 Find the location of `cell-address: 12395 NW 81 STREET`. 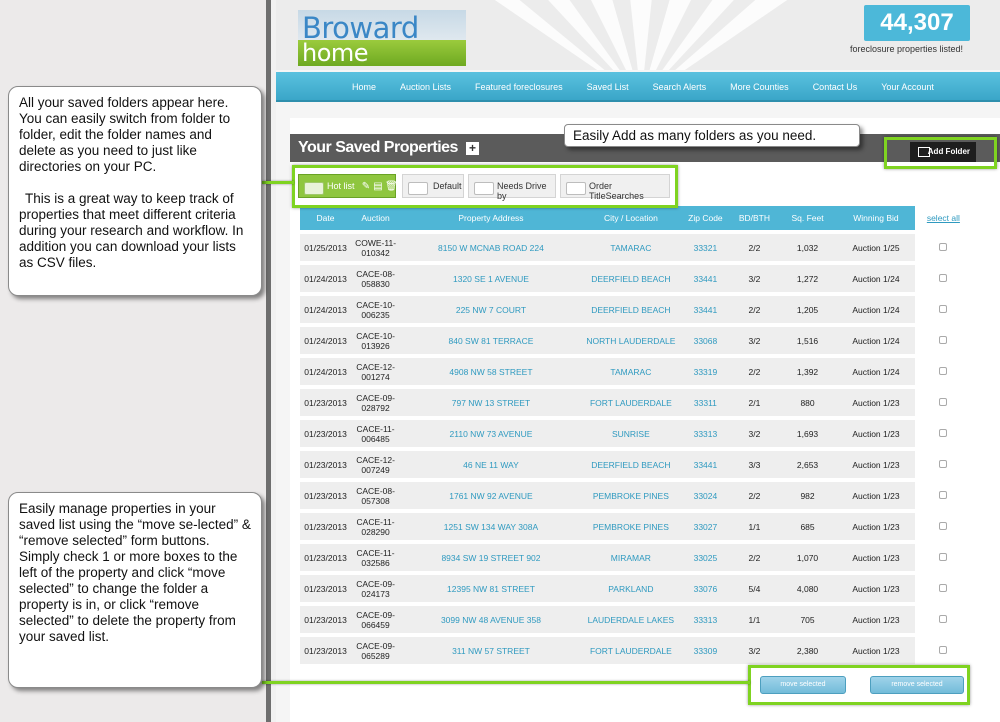

cell-address: 12395 NW 81 STREET is located at coordinates (491, 588).